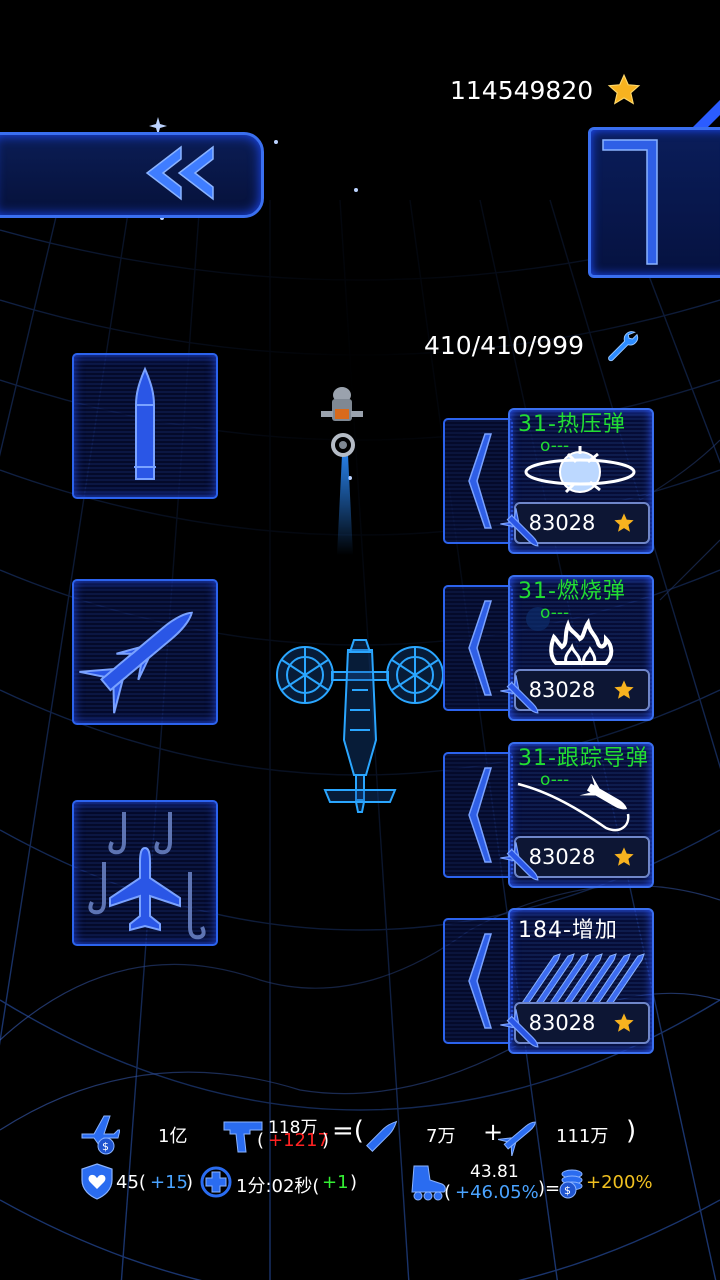 The image size is (720, 1280). I want to click on currency-display: 114549820, so click(545, 90).